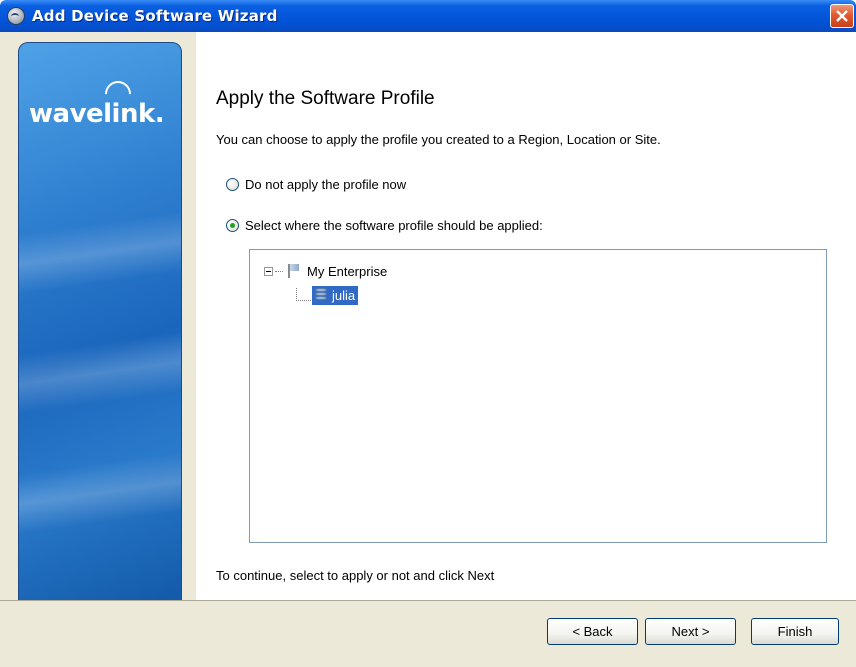  Describe the element at coordinates (347, 271) in the screenshot. I see `tree-node-my-enterprise-label: My Enterprise` at that location.